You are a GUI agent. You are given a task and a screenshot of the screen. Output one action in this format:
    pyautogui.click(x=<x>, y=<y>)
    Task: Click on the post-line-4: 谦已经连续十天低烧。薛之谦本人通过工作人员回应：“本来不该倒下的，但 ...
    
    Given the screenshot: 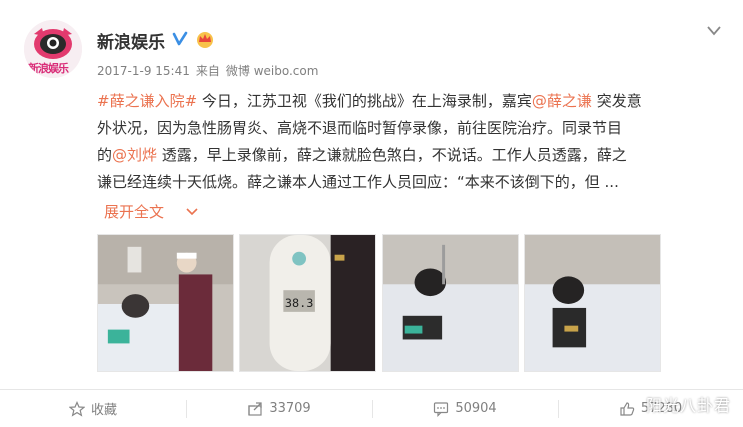 What is the action you would take?
    pyautogui.click(x=358, y=182)
    